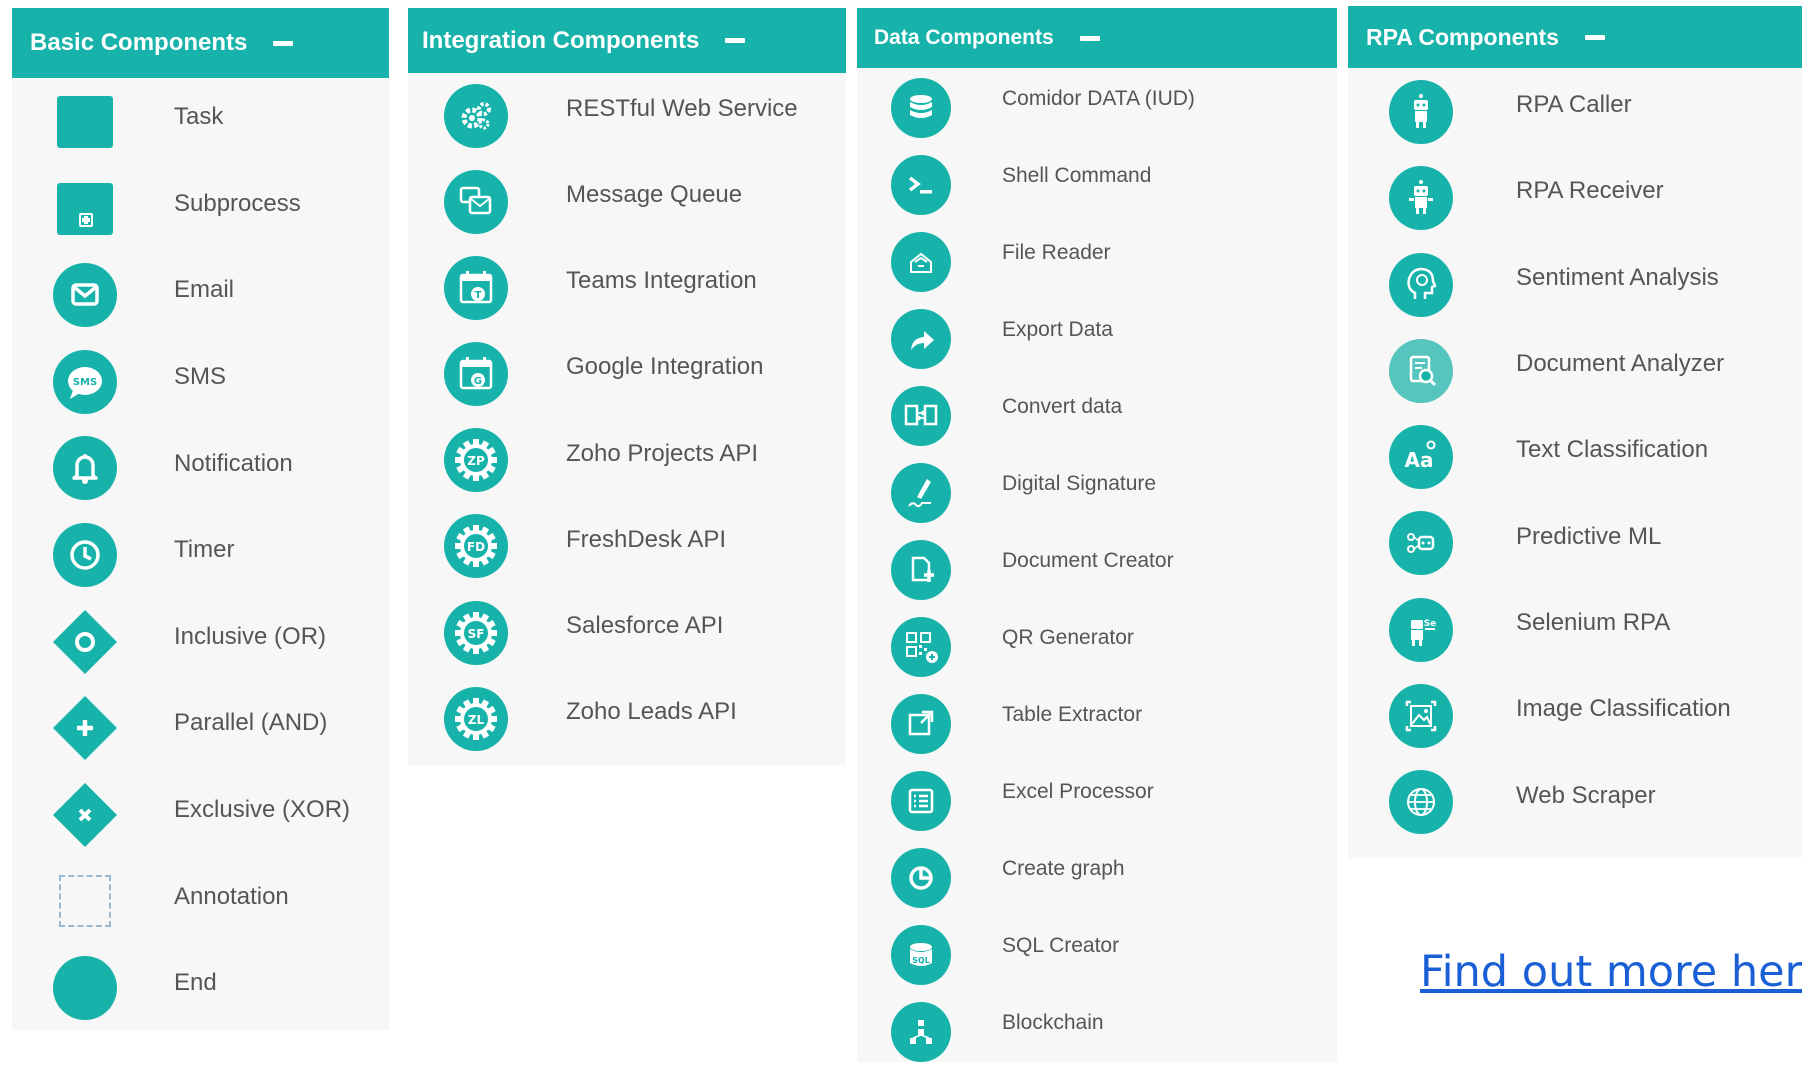  What do you see at coordinates (627, 288) in the screenshot?
I see `component-item-teams-integration: T Teams Integration` at bounding box center [627, 288].